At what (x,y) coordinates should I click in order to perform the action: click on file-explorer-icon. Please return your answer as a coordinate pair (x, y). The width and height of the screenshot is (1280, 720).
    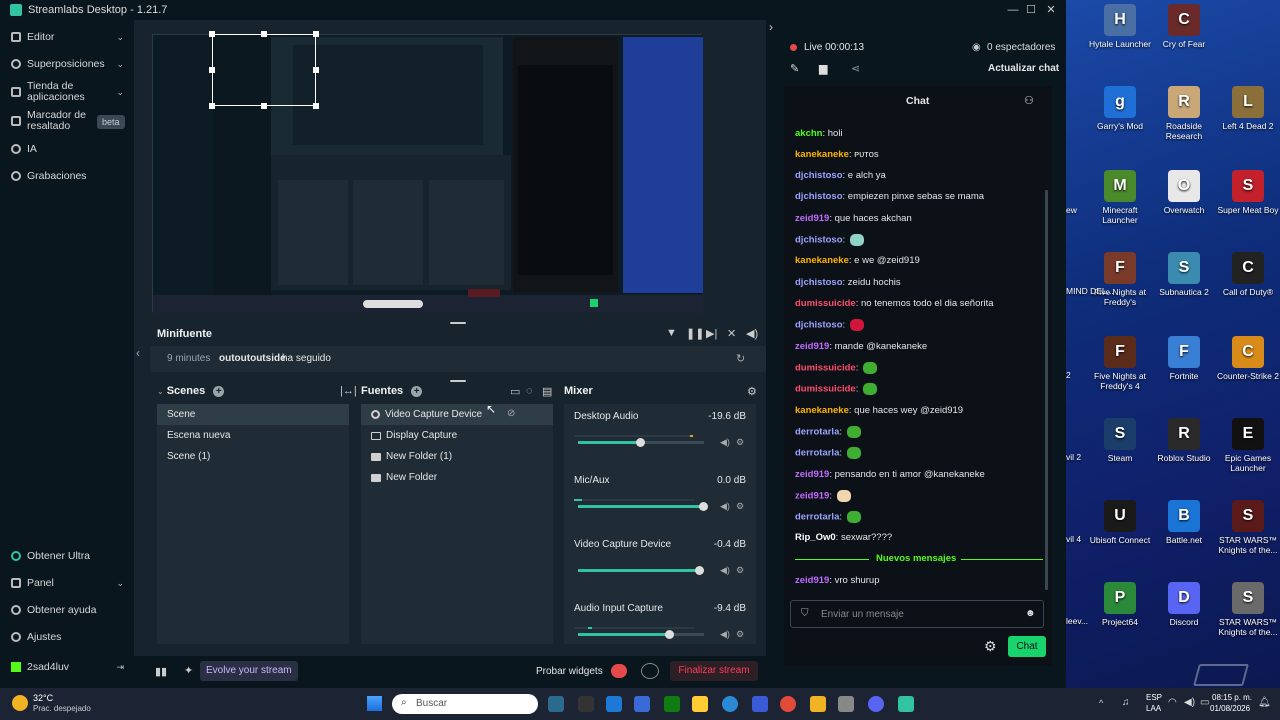
    Looking at the image, I should click on (818, 704).